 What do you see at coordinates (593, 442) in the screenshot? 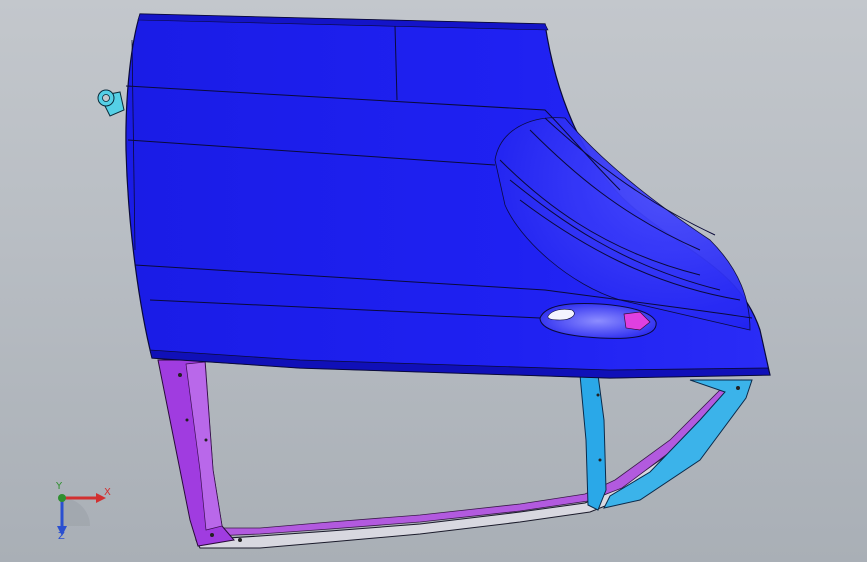
I see `b-pillar` at bounding box center [593, 442].